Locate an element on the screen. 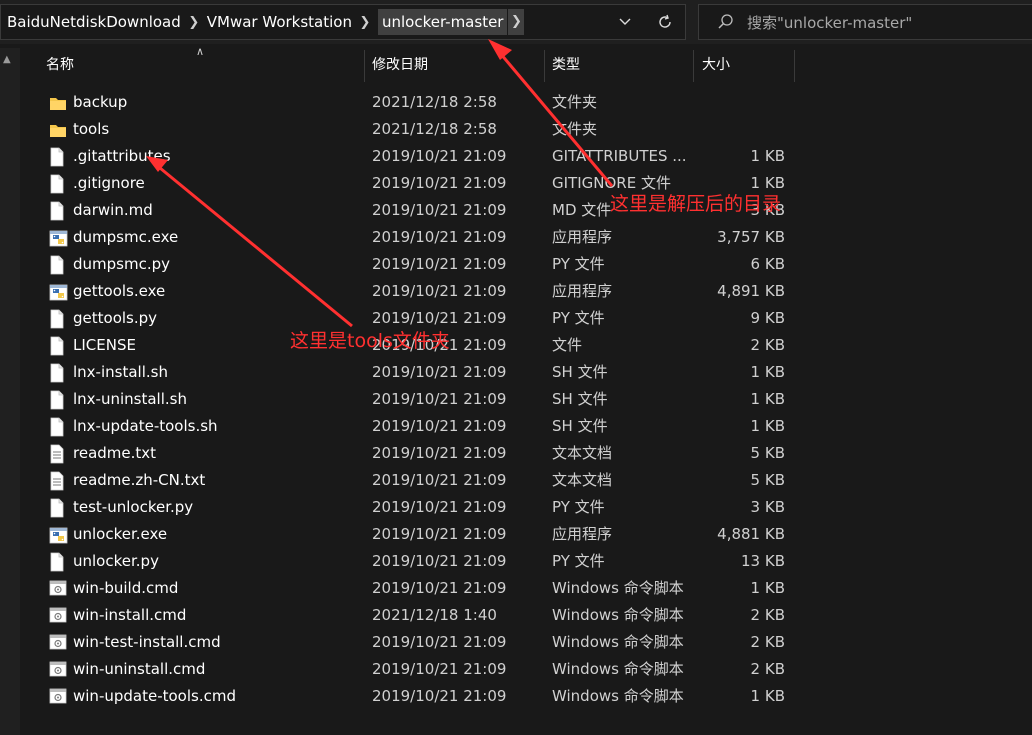 This screenshot has height=735, width=1032. breadcrumb-item-vmwar-workstation: VMwar Workstation is located at coordinates (279, 22).